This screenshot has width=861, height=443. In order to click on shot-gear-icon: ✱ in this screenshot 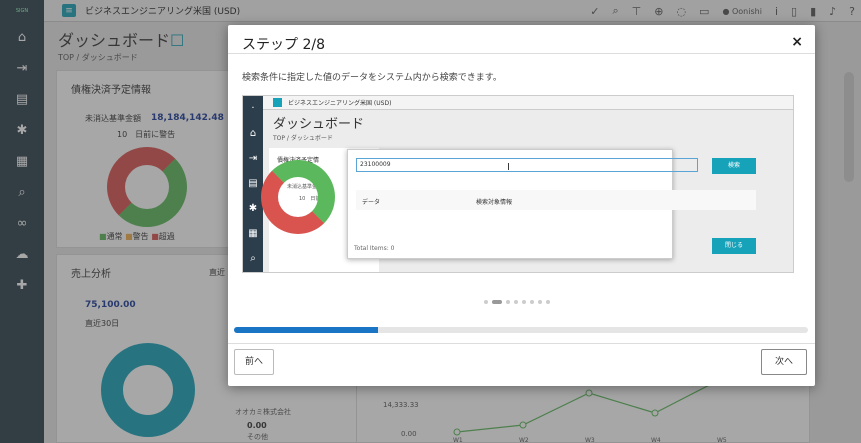, I will do `click(253, 208)`.